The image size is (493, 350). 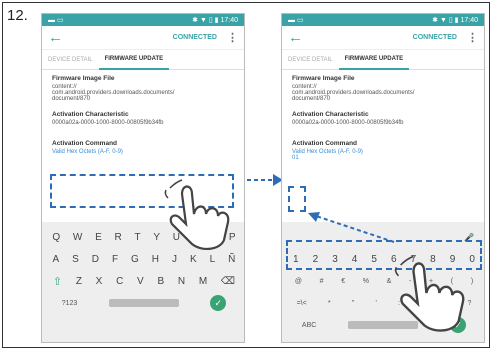 What do you see at coordinates (231, 259) in the screenshot?
I see `key: Ñ` at bounding box center [231, 259].